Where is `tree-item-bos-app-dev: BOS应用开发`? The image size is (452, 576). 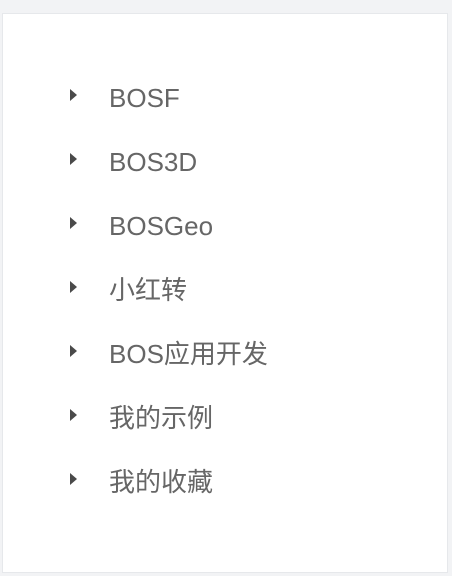
tree-item-bos-app-dev: BOS应用开发 is located at coordinates (225, 357).